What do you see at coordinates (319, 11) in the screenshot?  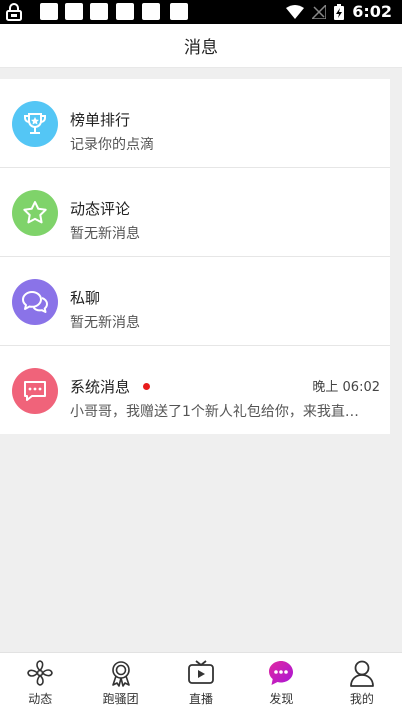 I see `no-signal-icon` at bounding box center [319, 11].